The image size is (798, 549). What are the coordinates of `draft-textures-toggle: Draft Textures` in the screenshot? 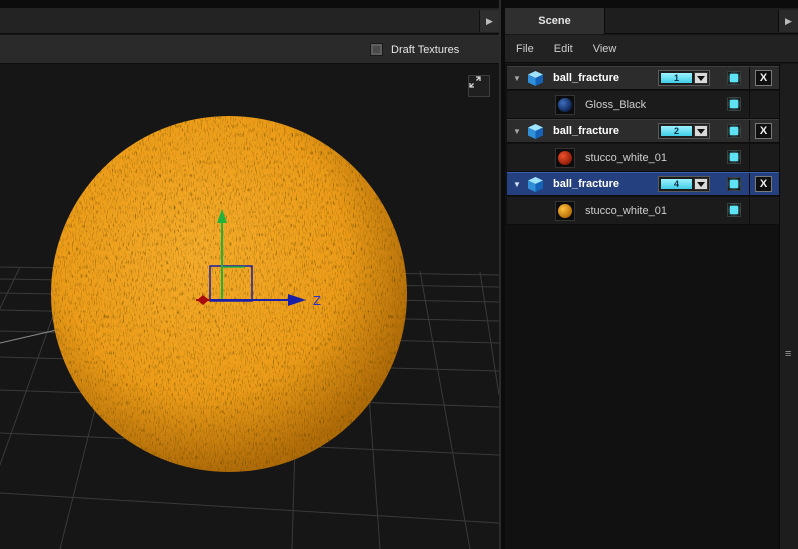 It's located at (414, 49).